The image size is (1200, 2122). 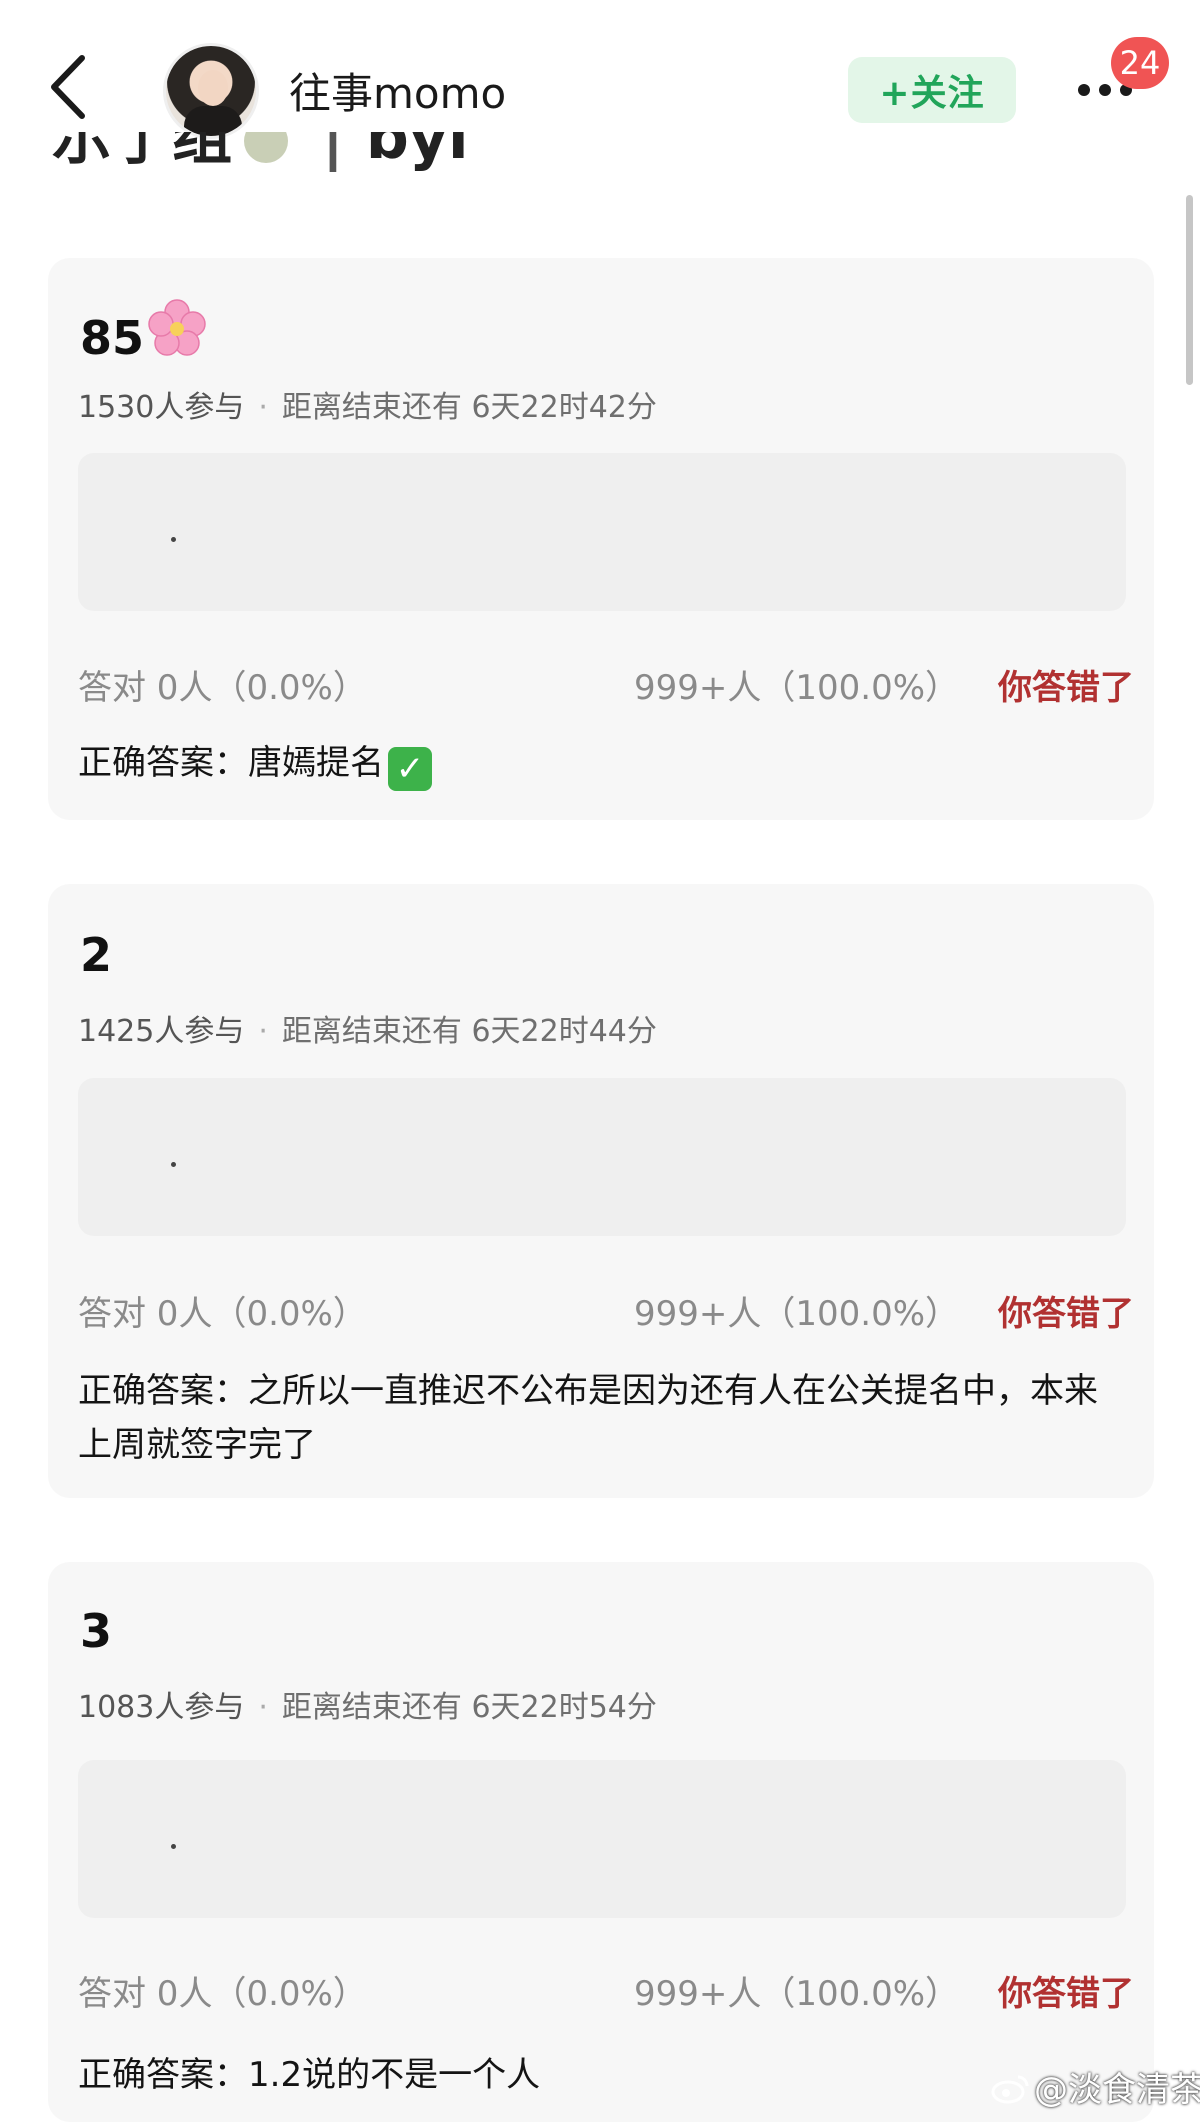 What do you see at coordinates (161, 407) in the screenshot?
I see `participant-count: 1530人参与` at bounding box center [161, 407].